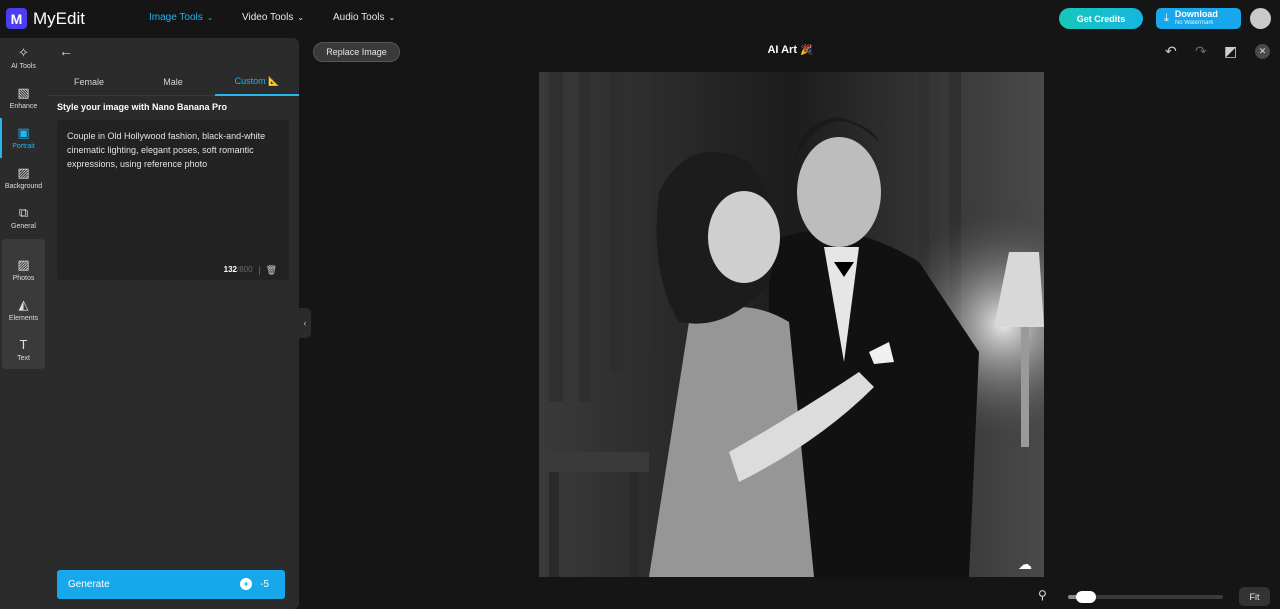 The height and width of the screenshot is (609, 1280). Describe the element at coordinates (230, 269) in the screenshot. I see `char-count: 132` at that location.